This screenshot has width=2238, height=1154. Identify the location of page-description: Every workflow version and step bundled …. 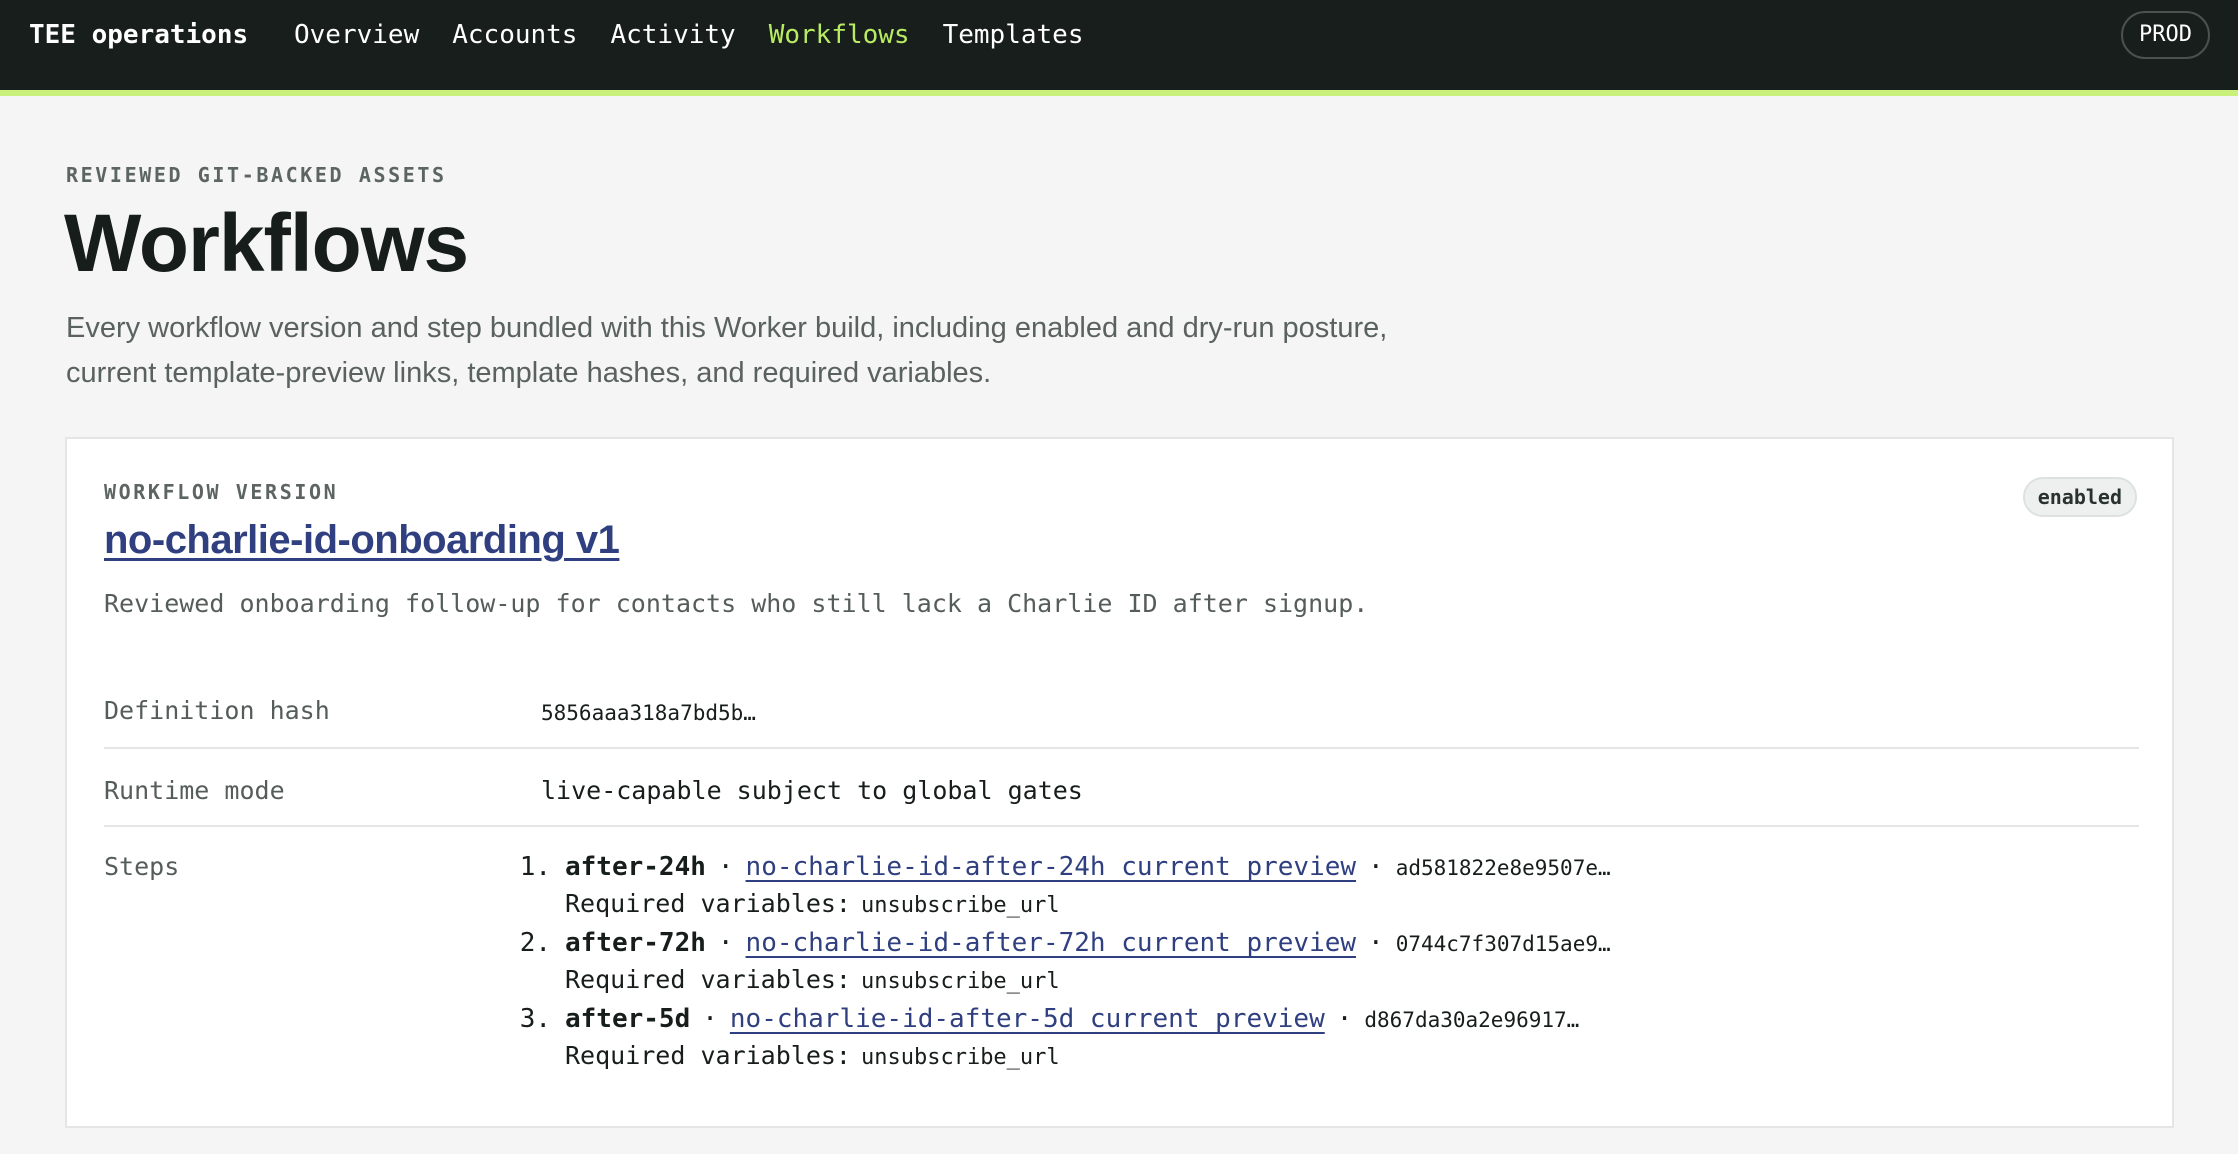
(727, 350).